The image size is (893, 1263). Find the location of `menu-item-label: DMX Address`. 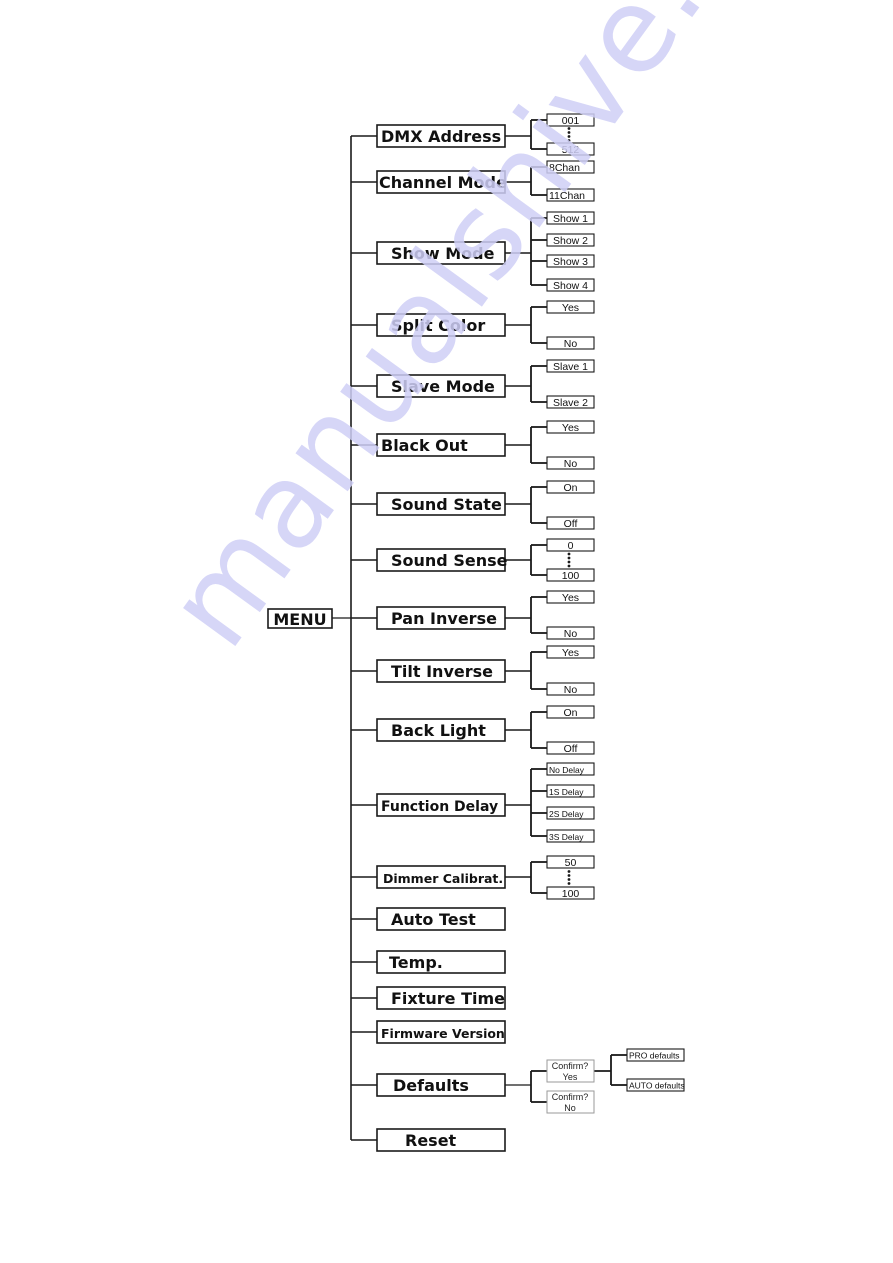

menu-item-label: DMX Address is located at coordinates (441, 136).